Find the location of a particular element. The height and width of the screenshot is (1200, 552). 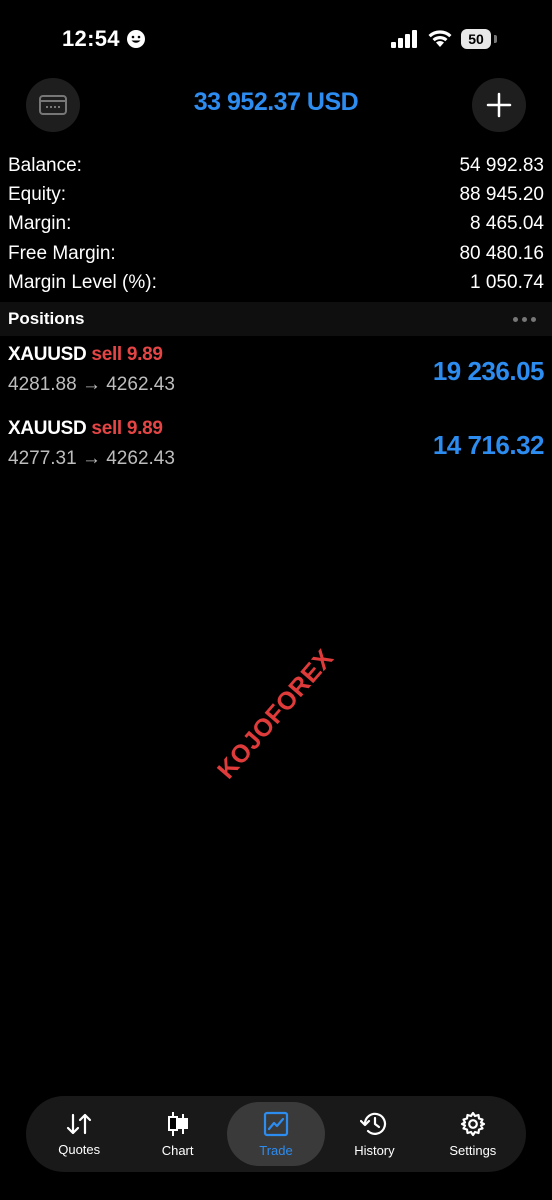

summary-value: 8 465.04 is located at coordinates (507, 224).